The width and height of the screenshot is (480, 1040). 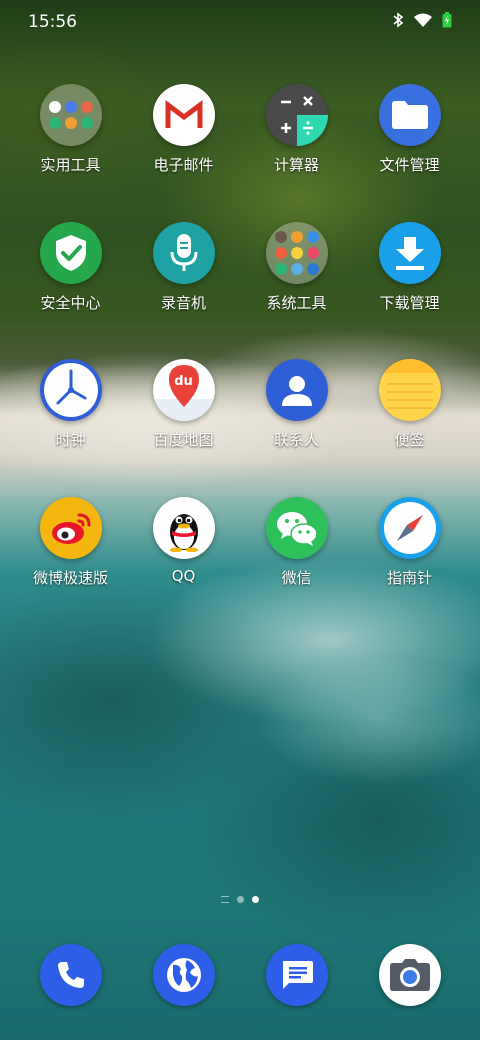 What do you see at coordinates (183, 576) in the screenshot?
I see `app-label: QQ` at bounding box center [183, 576].